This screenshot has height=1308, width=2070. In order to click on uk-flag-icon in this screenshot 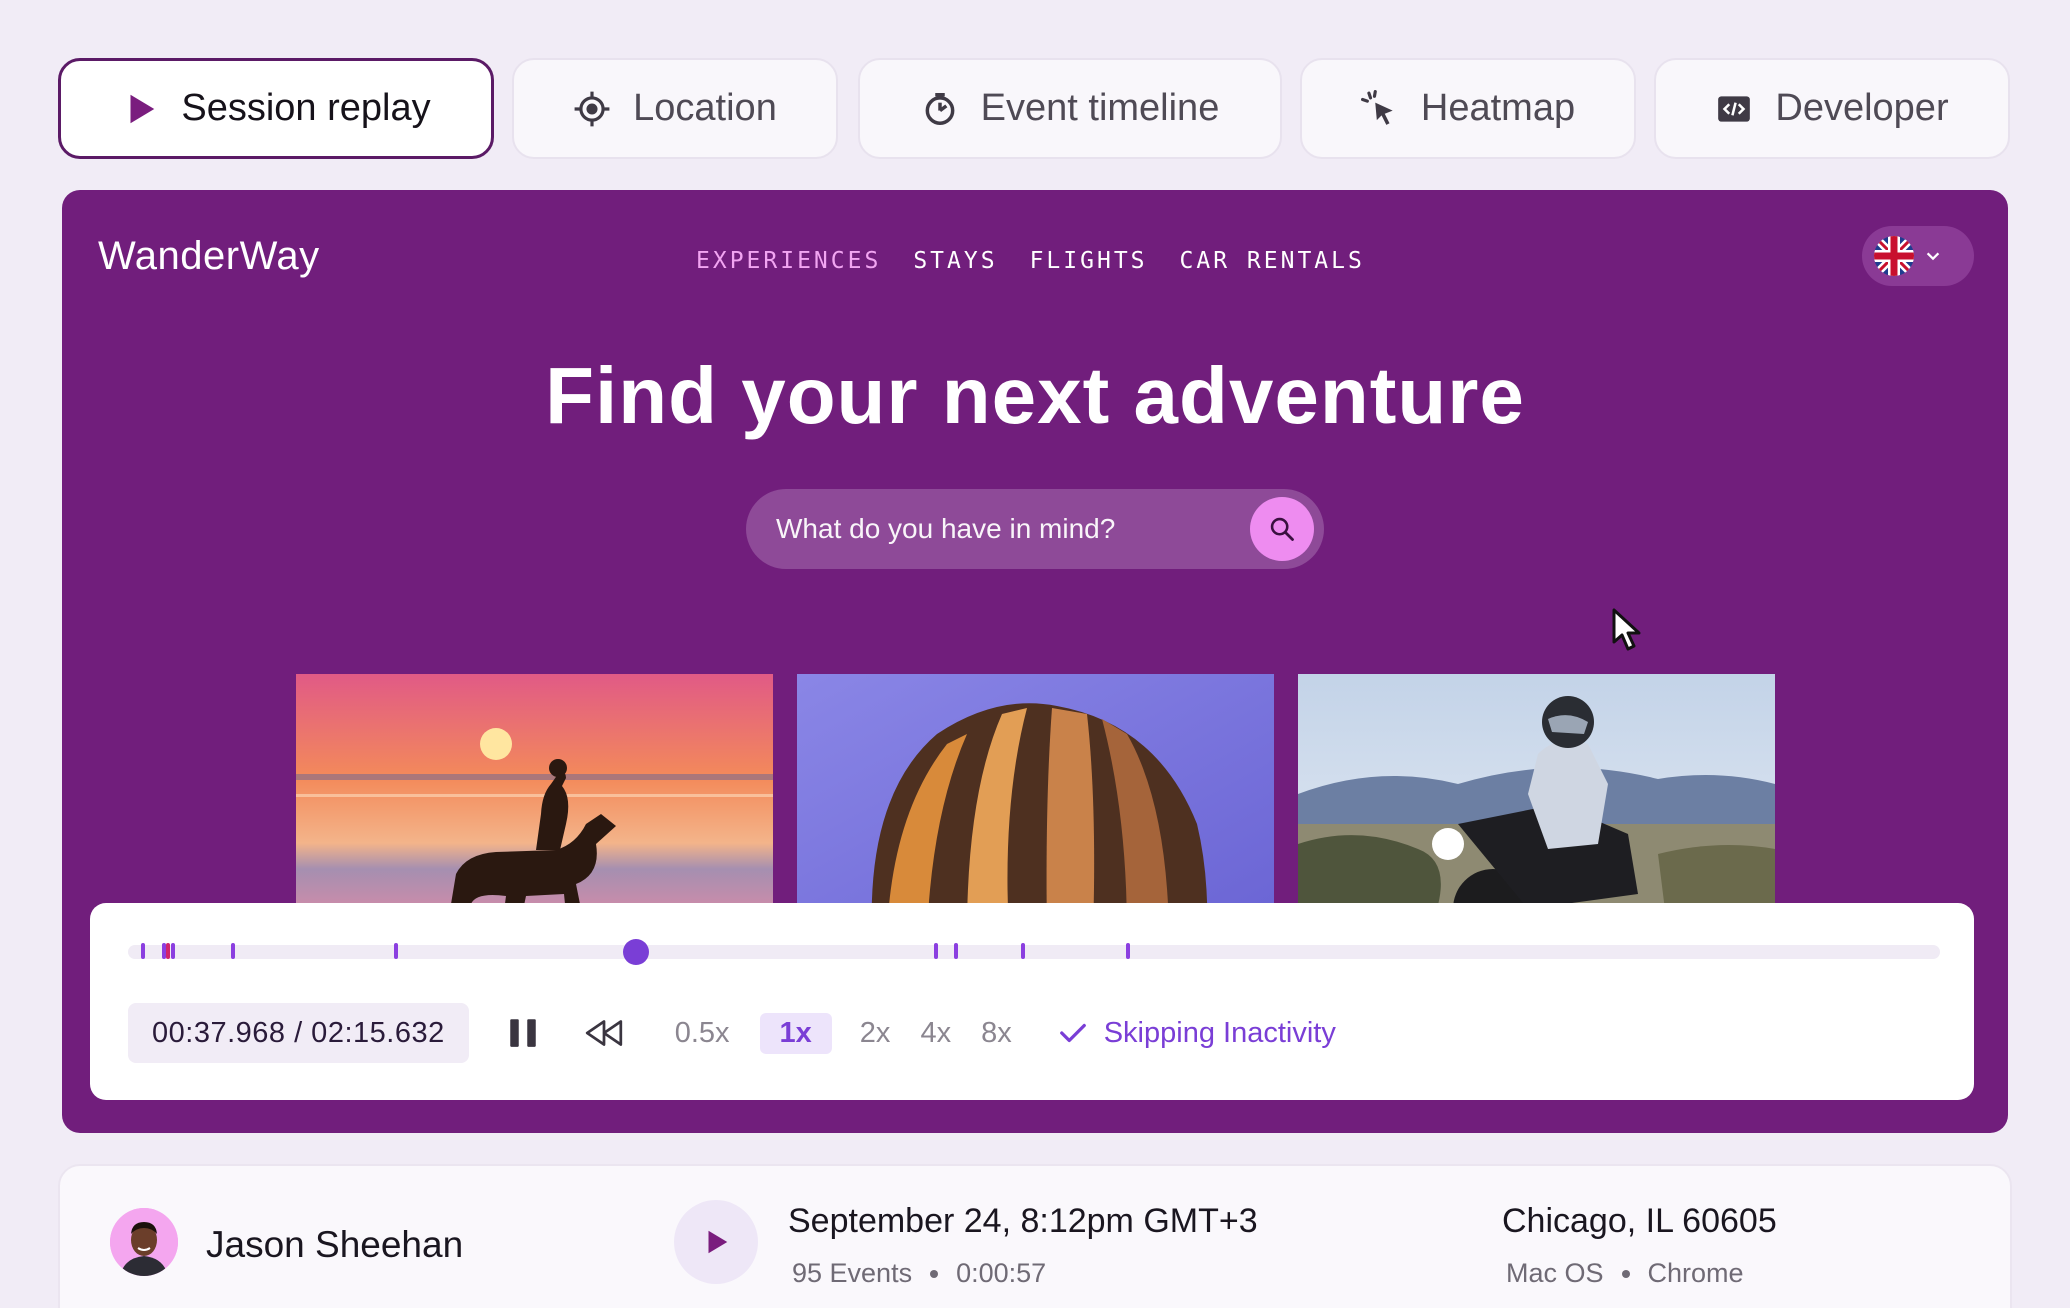, I will do `click(1894, 256)`.